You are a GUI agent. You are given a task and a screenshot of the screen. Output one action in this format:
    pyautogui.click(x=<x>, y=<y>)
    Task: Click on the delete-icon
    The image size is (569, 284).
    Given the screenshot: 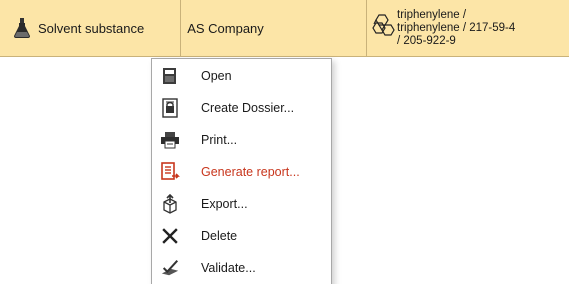 What is the action you would take?
    pyautogui.click(x=170, y=236)
    